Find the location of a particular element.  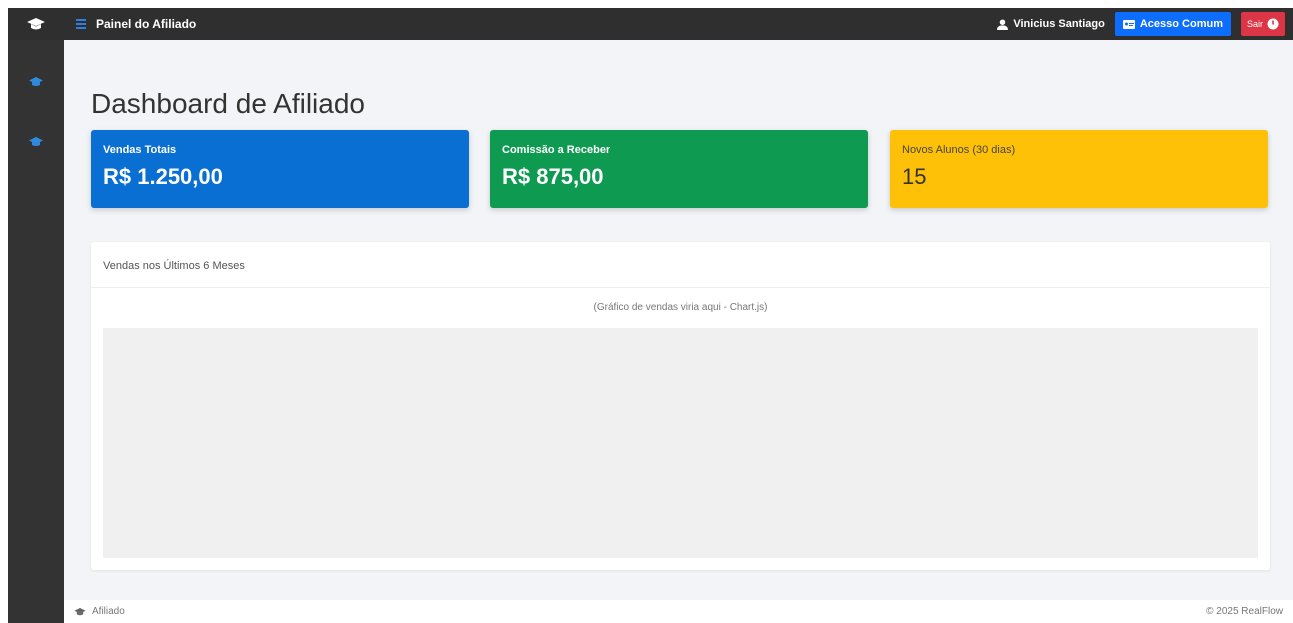

power-icon is located at coordinates (1273, 24).